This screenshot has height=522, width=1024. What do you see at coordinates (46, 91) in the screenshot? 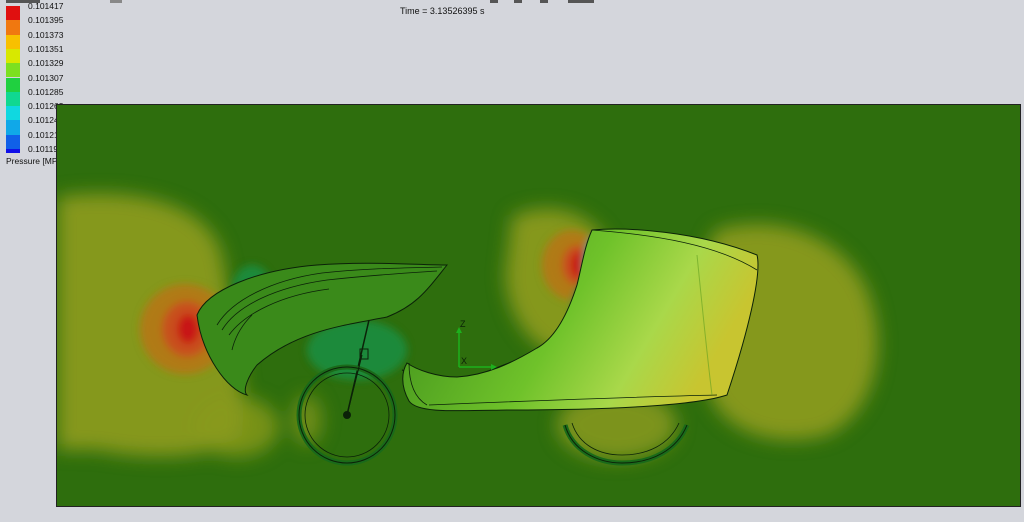
I see `legend-value-label: 0.101285` at bounding box center [46, 91].